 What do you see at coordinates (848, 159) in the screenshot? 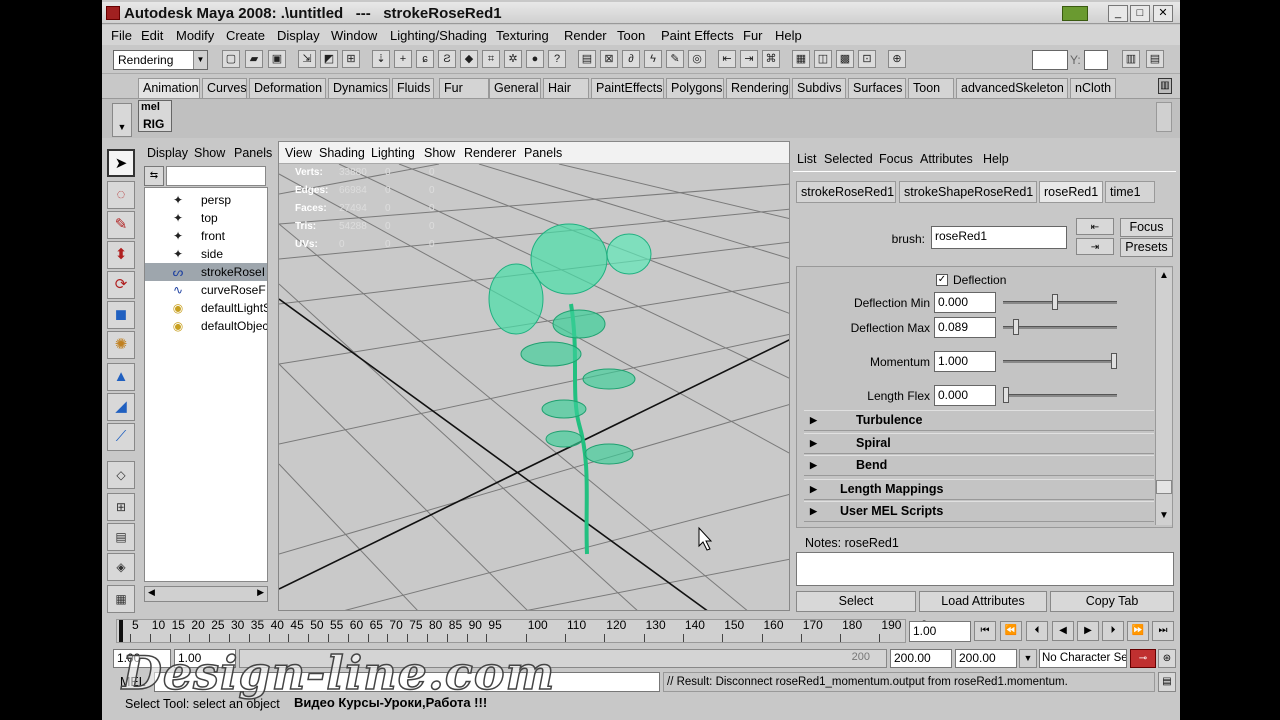
I see `ae-menu-selected: Selected` at bounding box center [848, 159].